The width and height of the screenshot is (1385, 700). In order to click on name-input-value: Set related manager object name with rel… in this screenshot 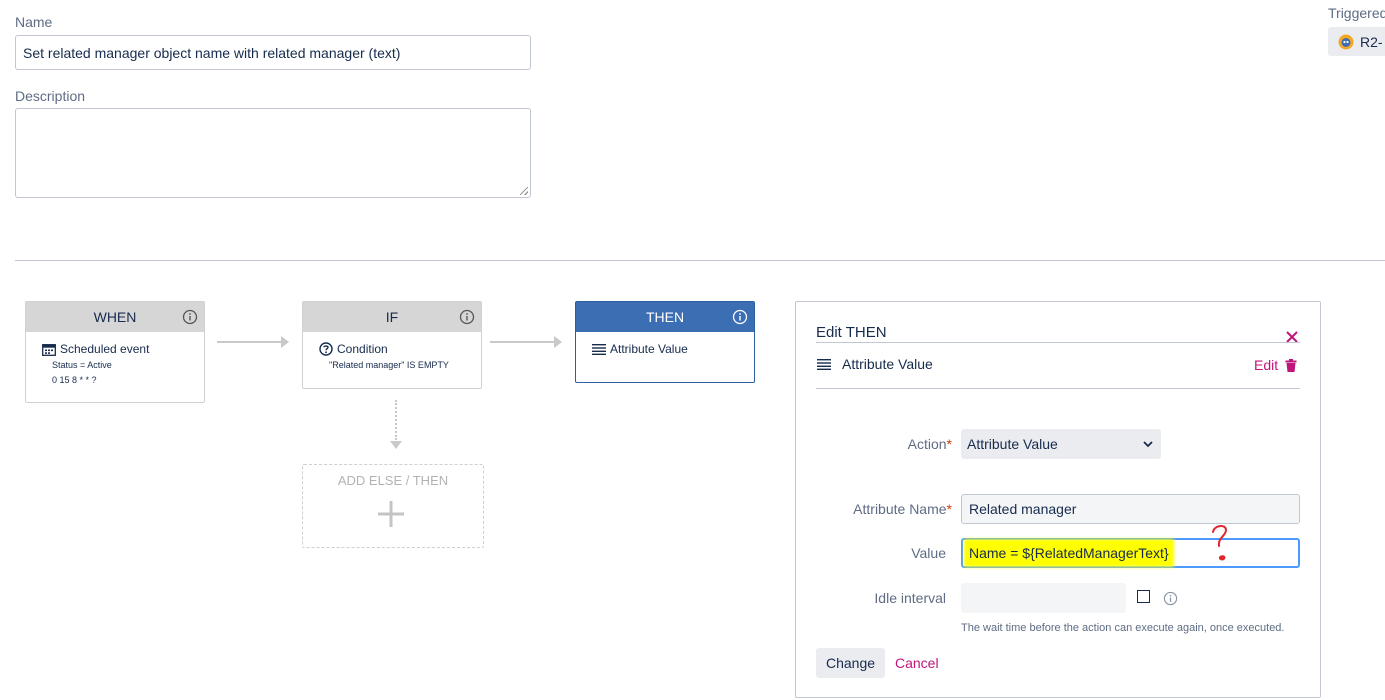, I will do `click(212, 52)`.